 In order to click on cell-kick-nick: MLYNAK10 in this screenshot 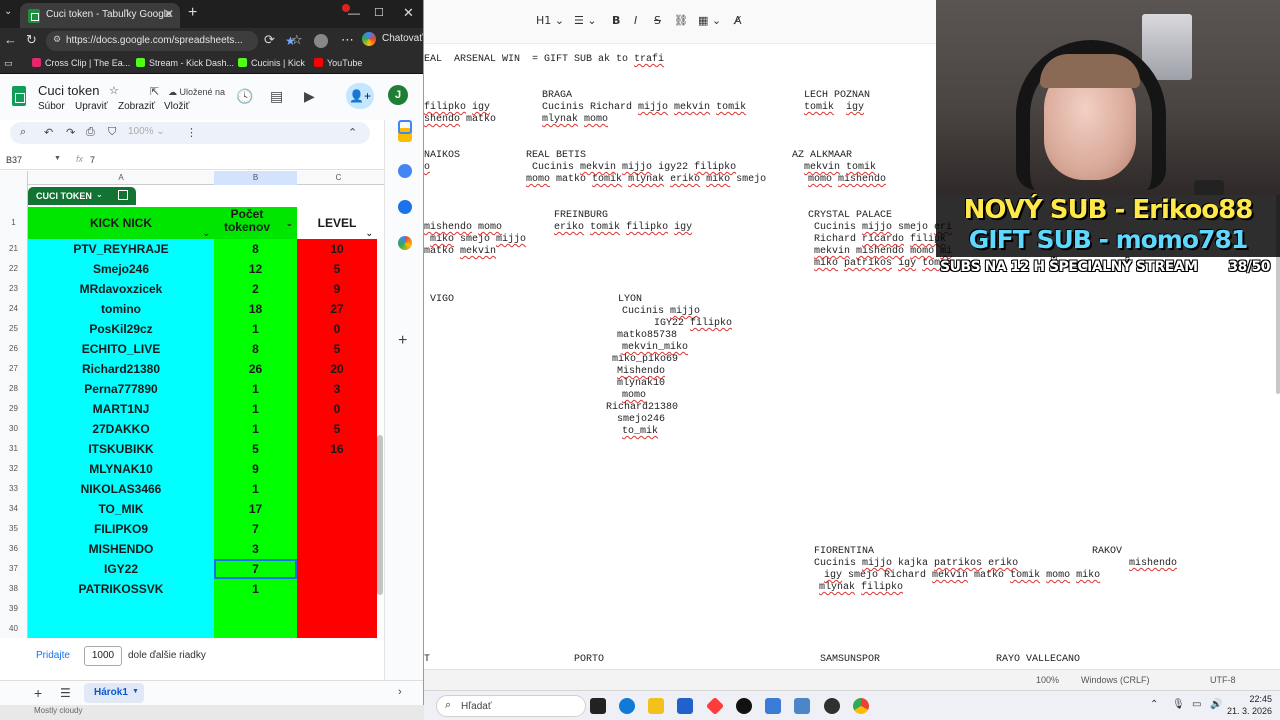, I will do `click(121, 469)`.